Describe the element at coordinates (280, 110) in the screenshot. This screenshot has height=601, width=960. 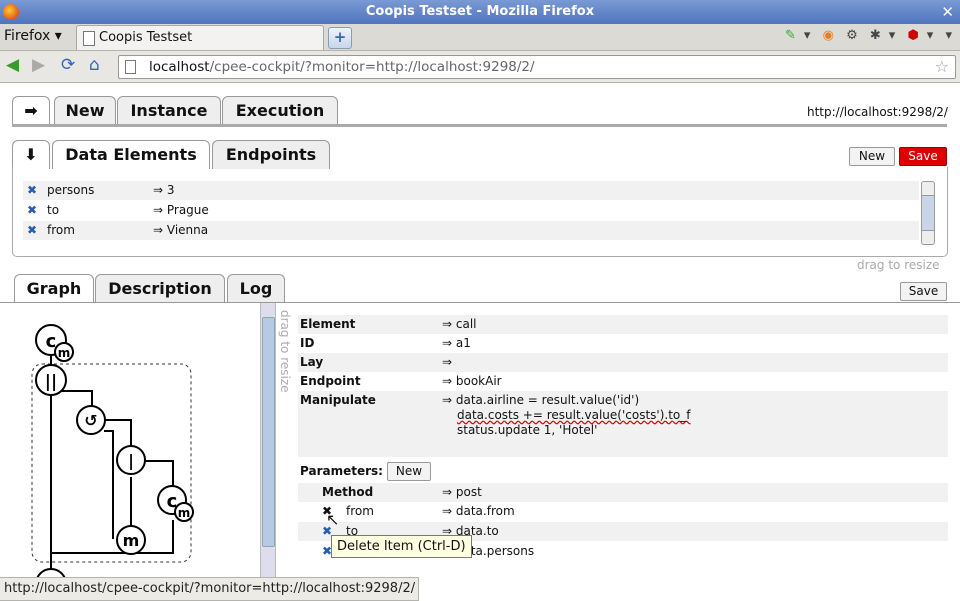
I see `tab-execution: Execution` at that location.